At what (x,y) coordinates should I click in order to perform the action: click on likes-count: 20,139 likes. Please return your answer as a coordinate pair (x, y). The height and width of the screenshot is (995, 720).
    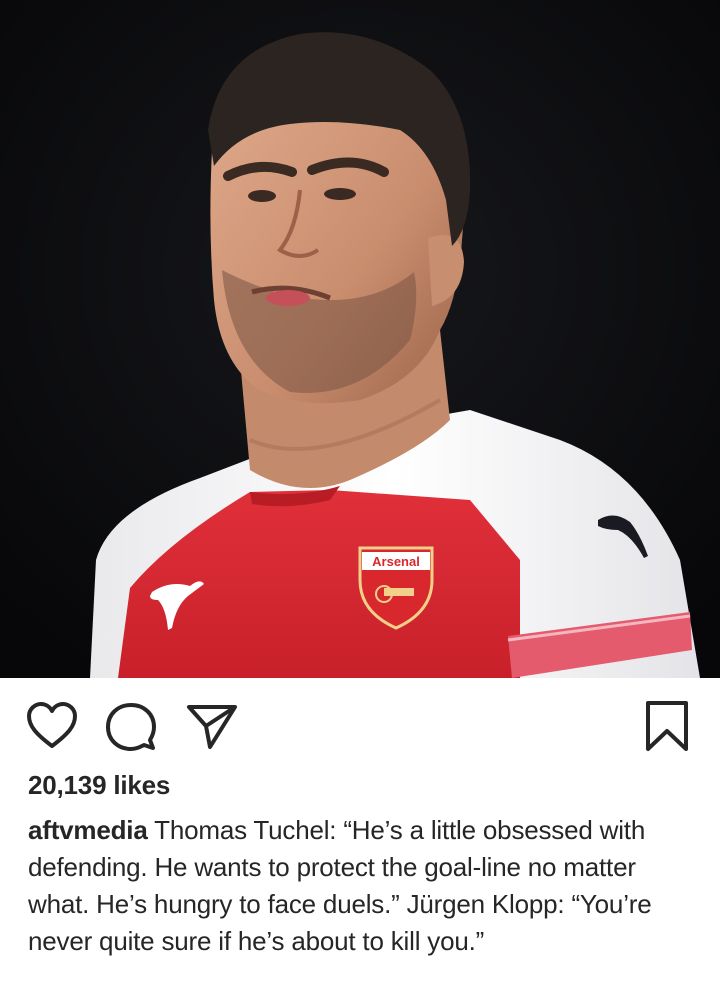
    Looking at the image, I should click on (99, 785).